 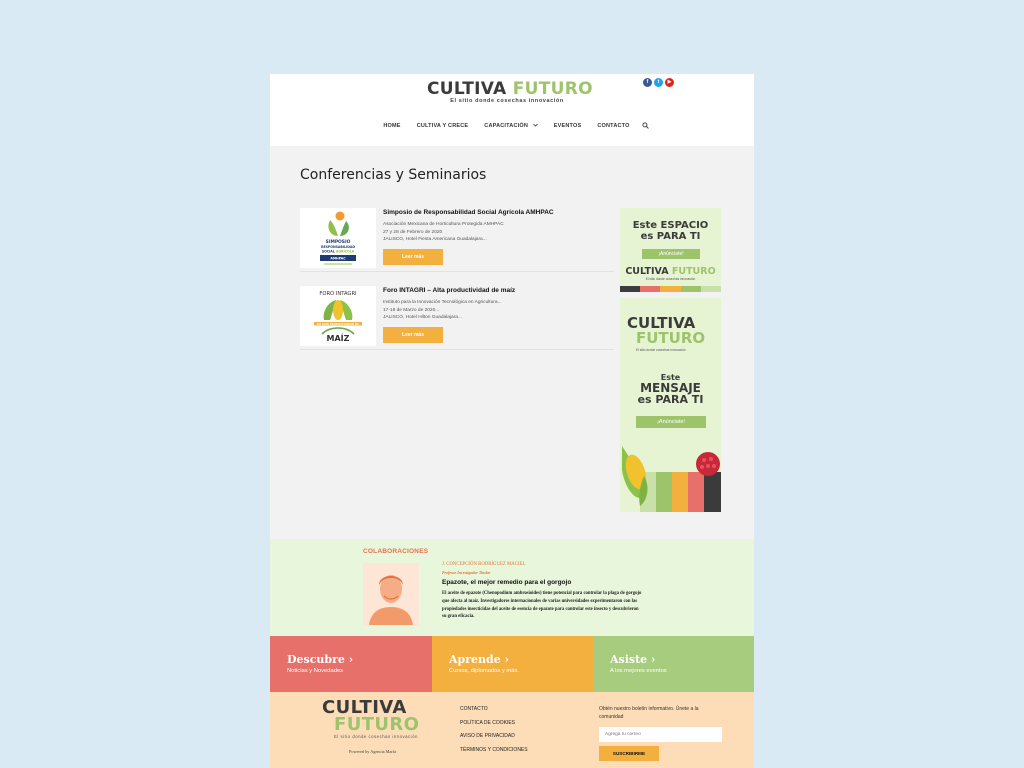 I want to click on author-name: J. CONCEPCIÓN RODRÍGUEZ MACIEL, so click(x=484, y=564).